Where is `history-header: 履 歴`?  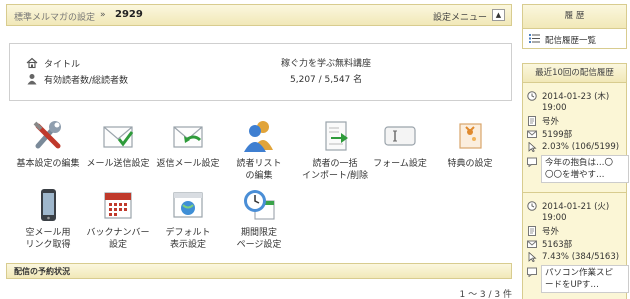 history-header: 履 歴 is located at coordinates (574, 16).